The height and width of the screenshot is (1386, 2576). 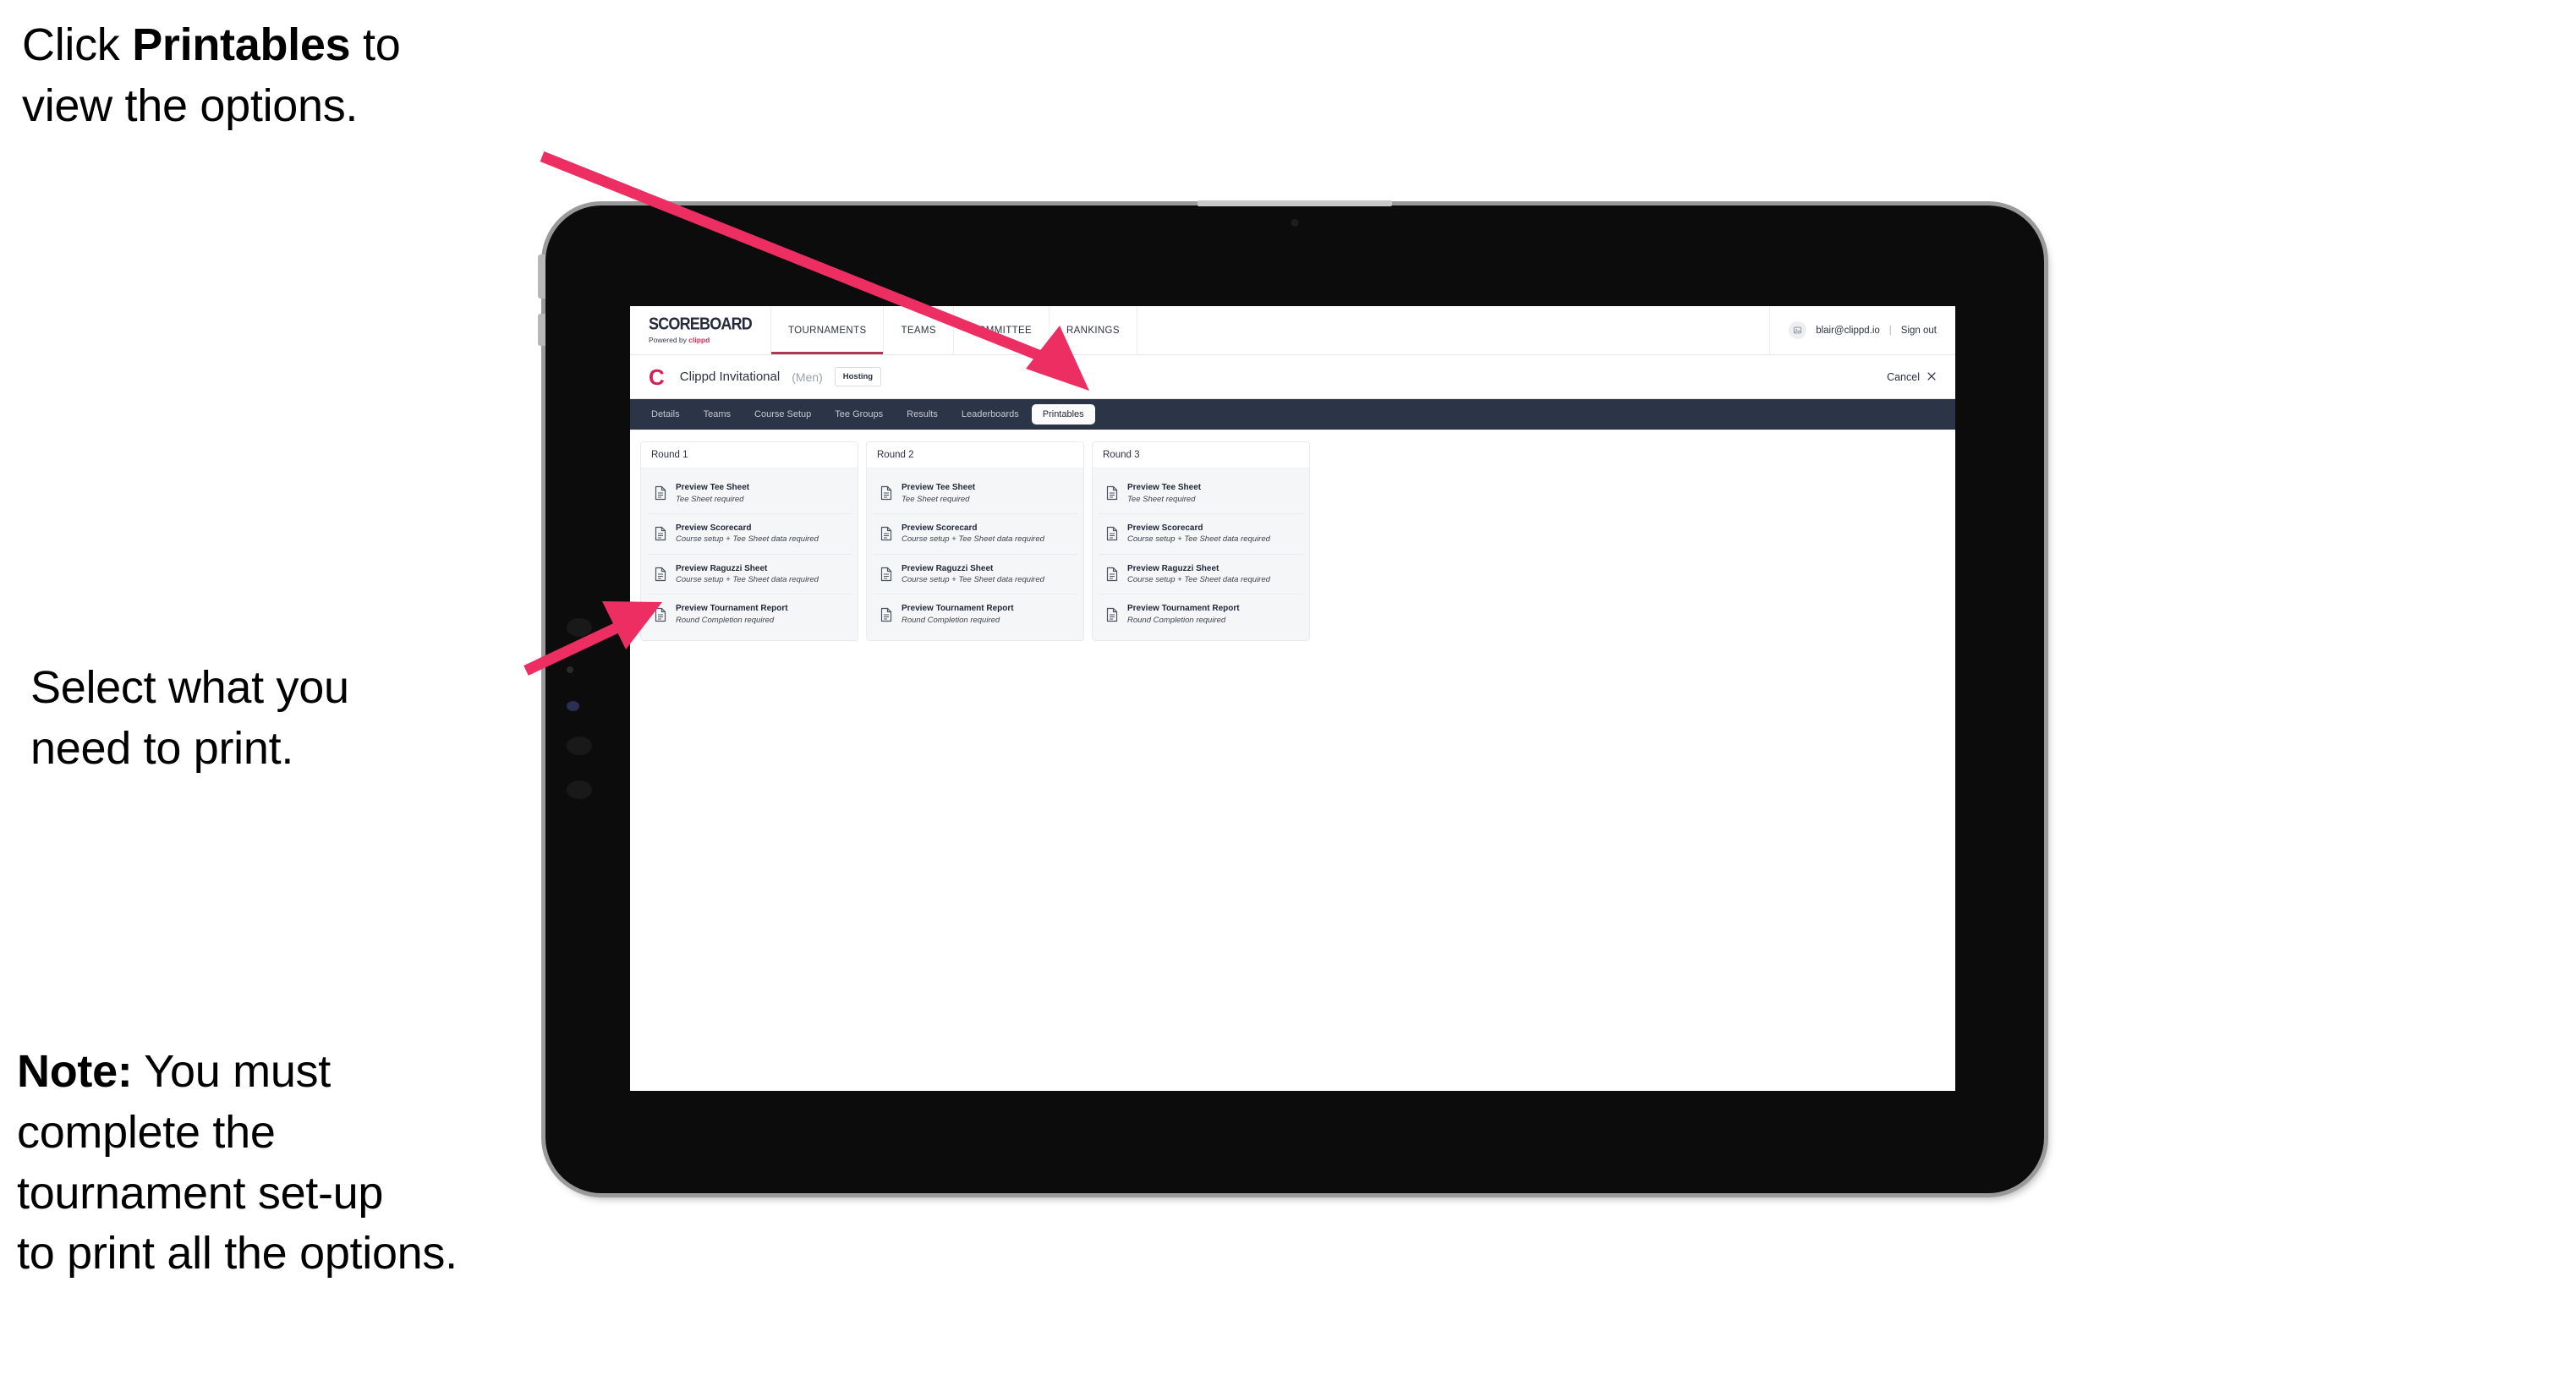 I want to click on tournament-name: Clippd Invitational, so click(x=730, y=377).